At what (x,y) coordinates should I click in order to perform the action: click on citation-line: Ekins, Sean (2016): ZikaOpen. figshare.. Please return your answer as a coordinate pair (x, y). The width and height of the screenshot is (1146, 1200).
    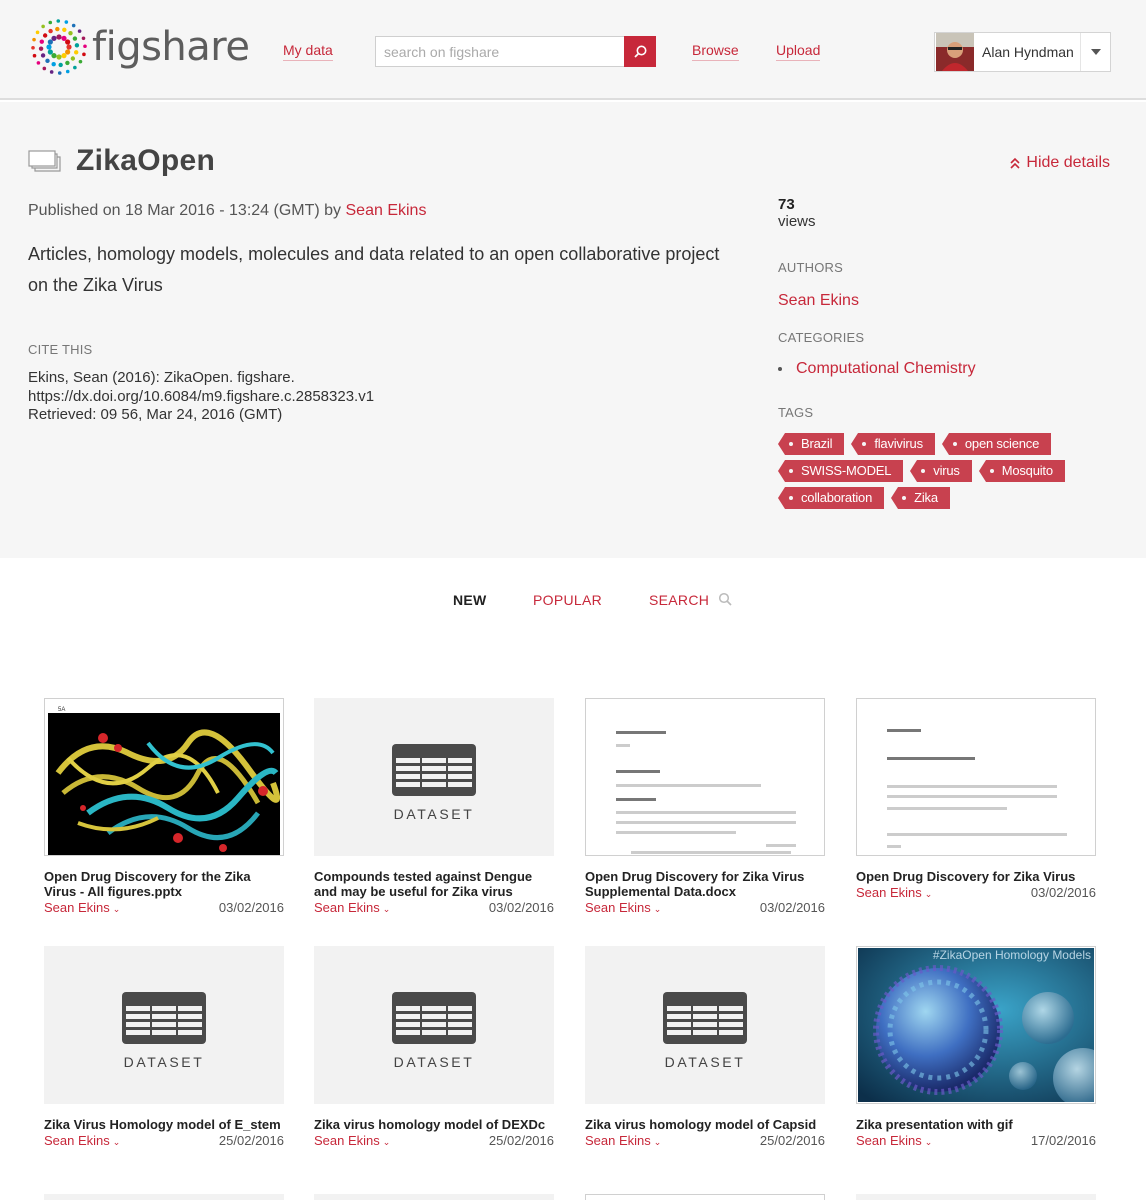
    Looking at the image, I should click on (161, 377).